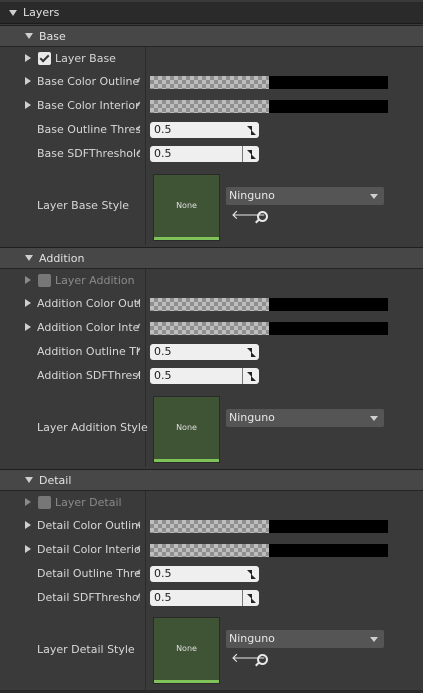 This screenshot has height=693, width=423. What do you see at coordinates (186, 429) in the screenshot?
I see `layer-addition-style-thumbnail: None` at bounding box center [186, 429].